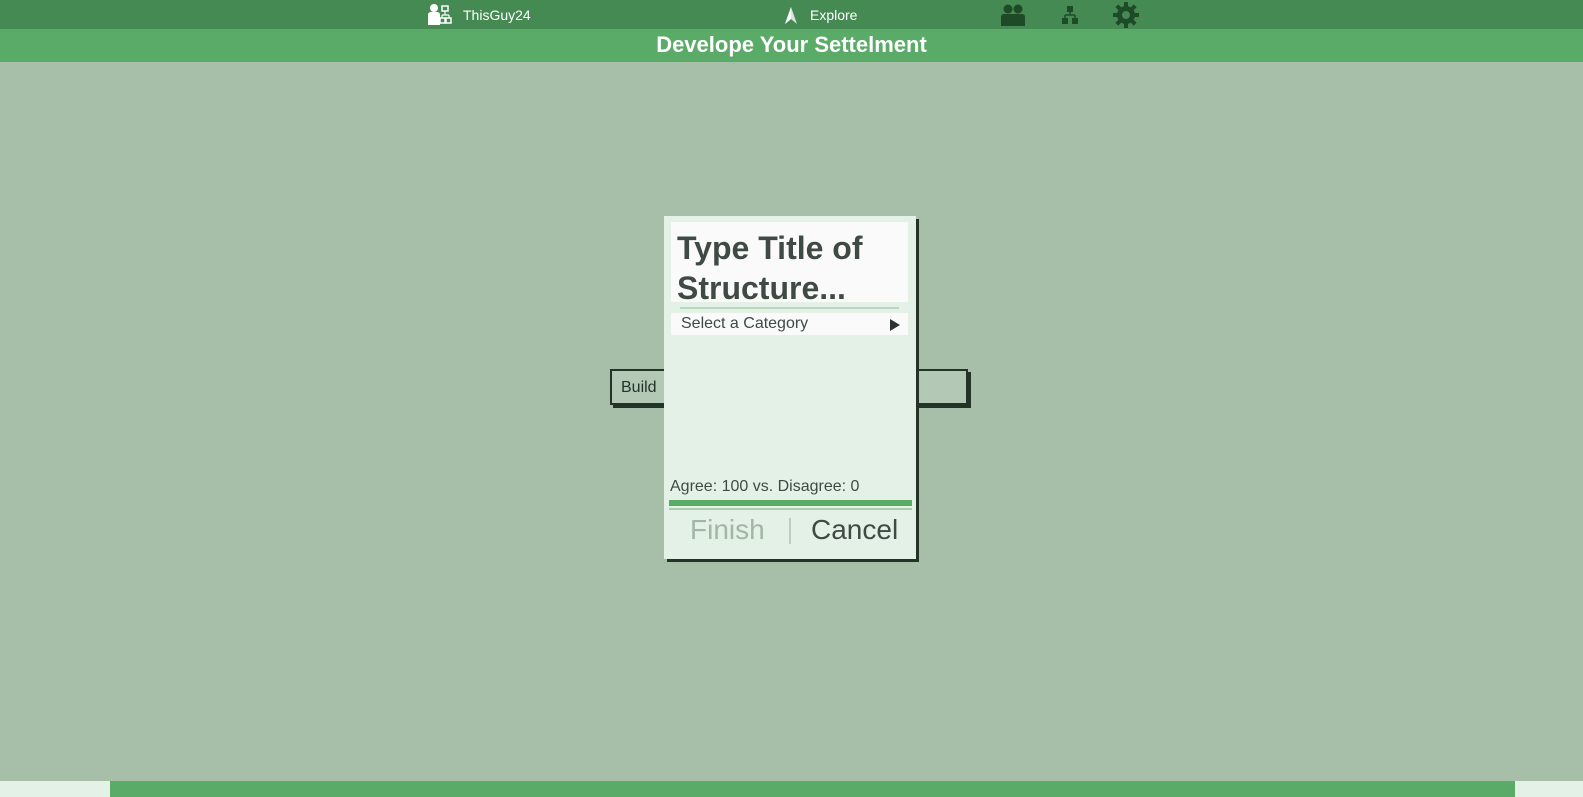 The image size is (1583, 797). I want to click on explore-label: Explore, so click(834, 14).